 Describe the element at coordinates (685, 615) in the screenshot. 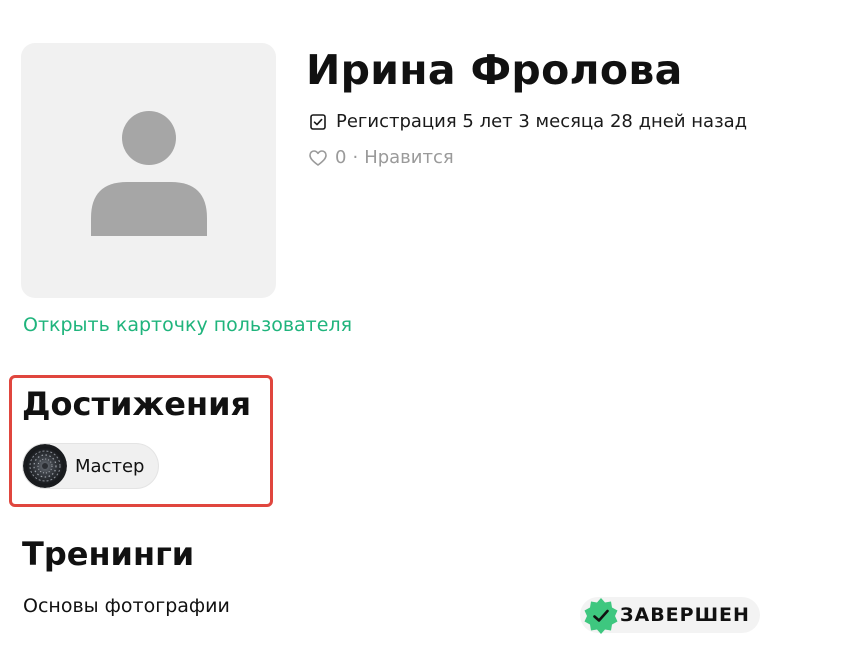

I see `training-status-label: ЗАВЕРШЕН` at that location.